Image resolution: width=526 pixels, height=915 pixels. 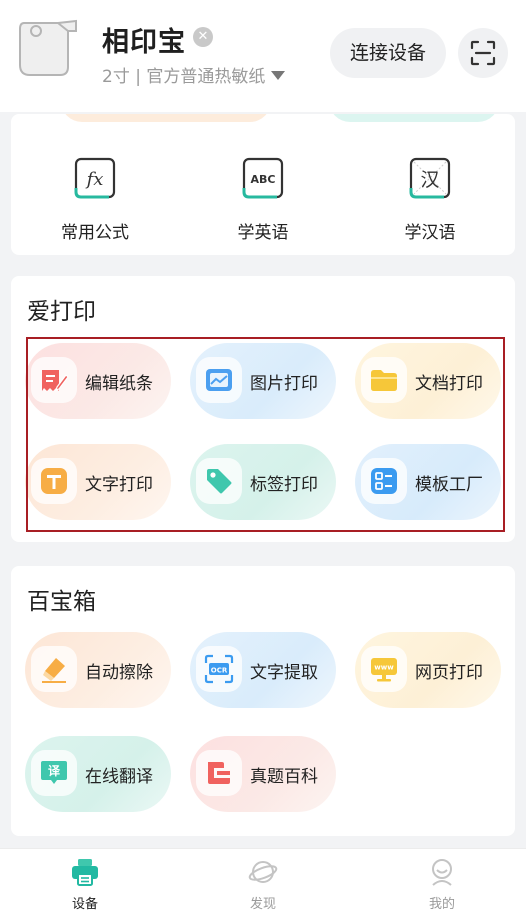 I want to click on web-print-button: www 网页打印, so click(x=428, y=670).